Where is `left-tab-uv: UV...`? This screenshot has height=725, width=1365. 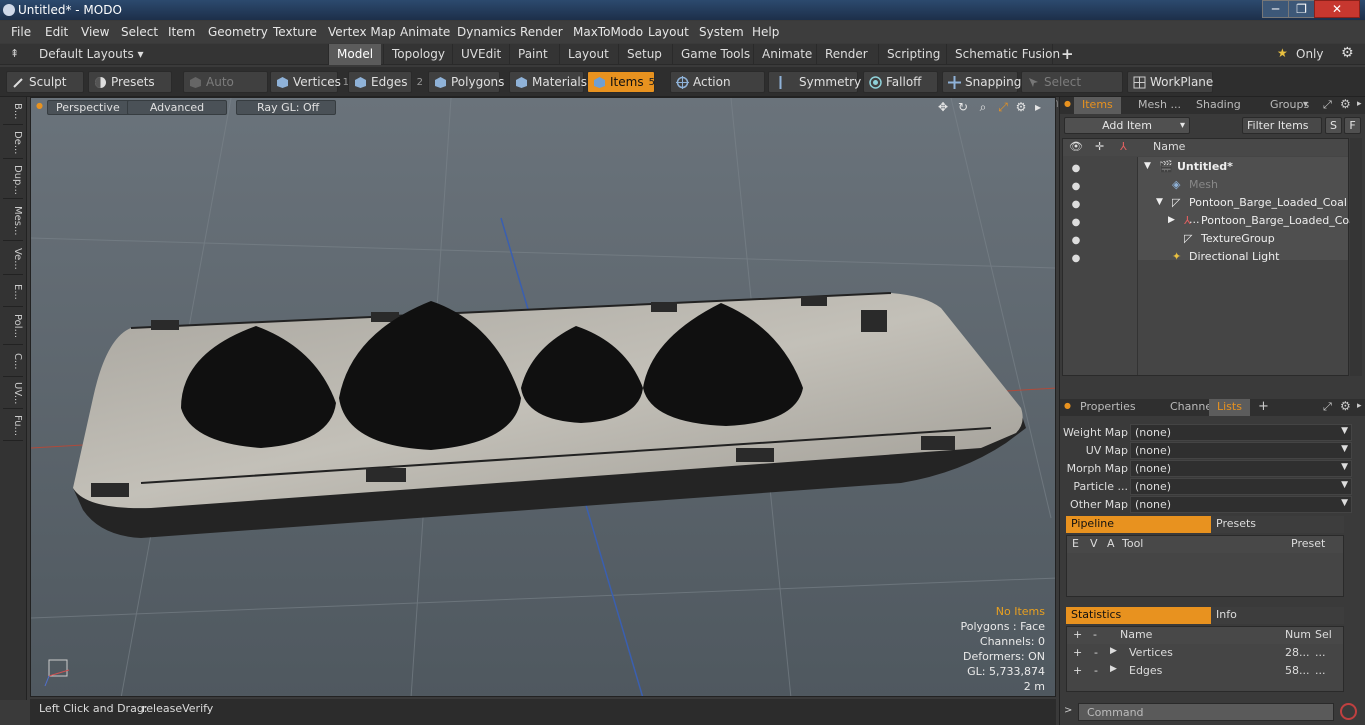
left-tab-uv: UV... is located at coordinates (13, 394).